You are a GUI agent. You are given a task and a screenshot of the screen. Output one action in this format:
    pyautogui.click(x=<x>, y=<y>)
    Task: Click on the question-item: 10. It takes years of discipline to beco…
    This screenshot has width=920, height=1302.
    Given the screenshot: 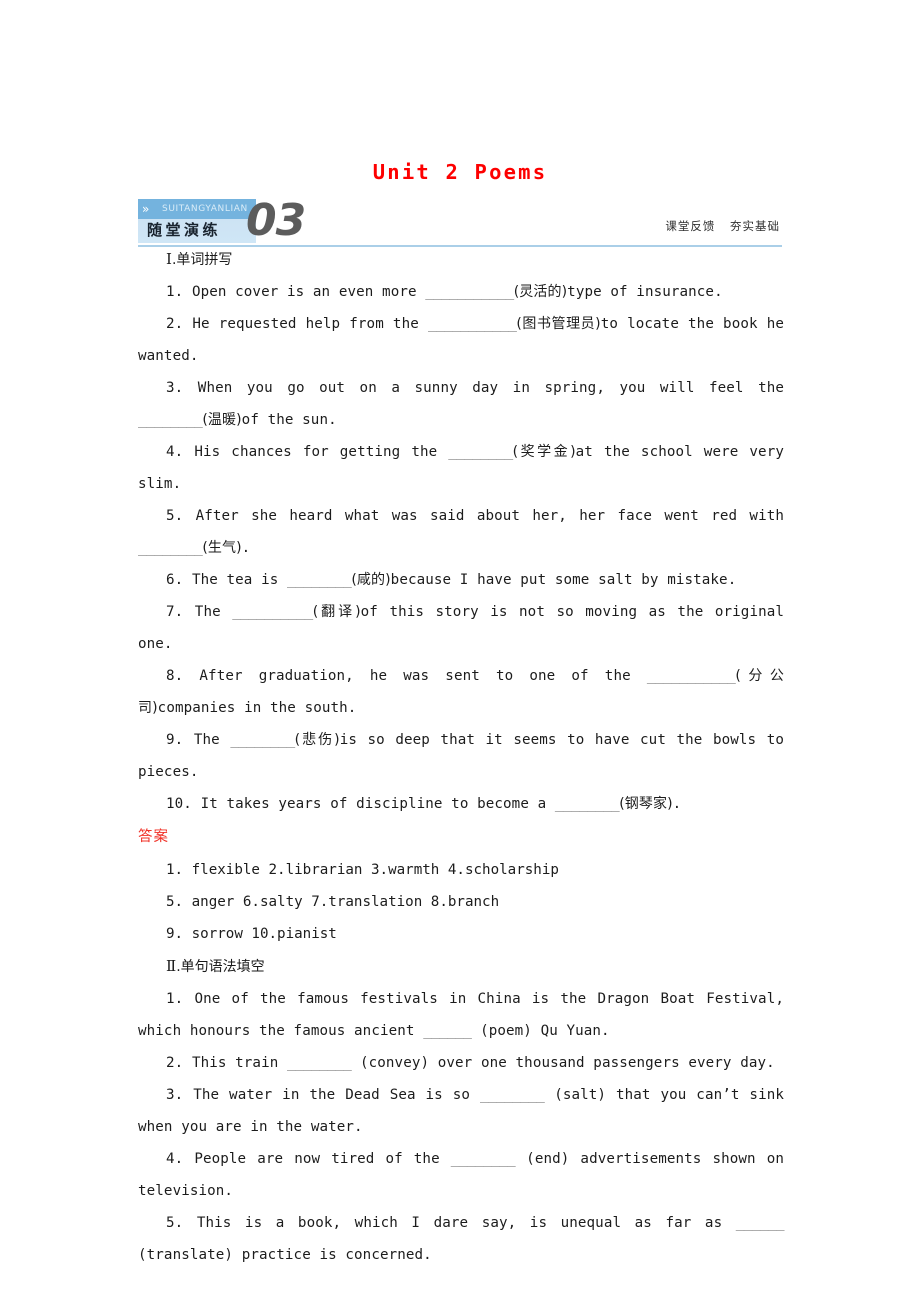 What is the action you would take?
    pyautogui.click(x=461, y=804)
    